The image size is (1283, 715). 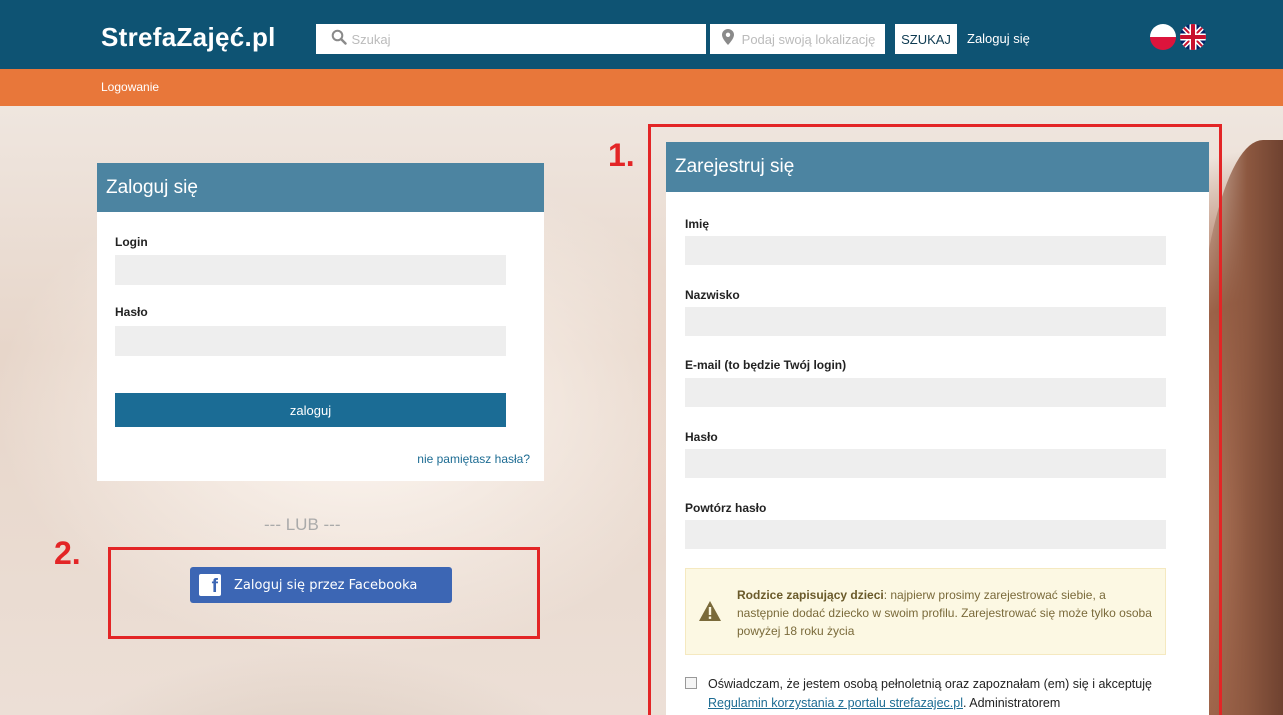 What do you see at coordinates (766, 365) in the screenshot?
I see `email-label: E-mail (to będzie Twój login)` at bounding box center [766, 365].